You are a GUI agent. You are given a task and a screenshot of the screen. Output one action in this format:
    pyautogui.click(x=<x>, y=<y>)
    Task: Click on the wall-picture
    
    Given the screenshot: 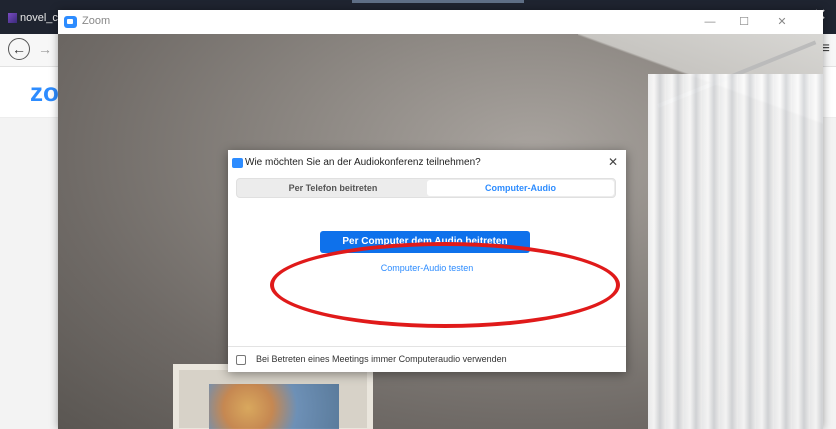 What is the action you would take?
    pyautogui.click(x=273, y=396)
    